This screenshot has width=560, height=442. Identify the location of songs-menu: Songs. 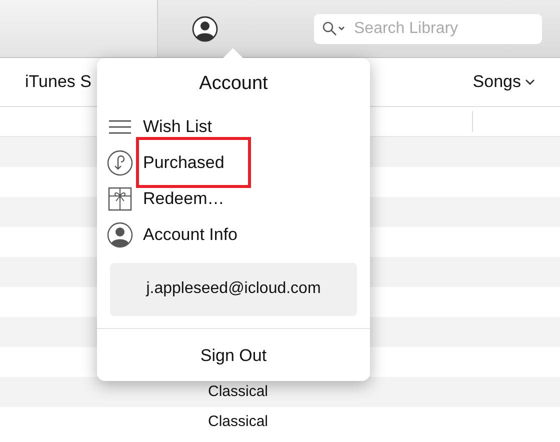
(503, 82).